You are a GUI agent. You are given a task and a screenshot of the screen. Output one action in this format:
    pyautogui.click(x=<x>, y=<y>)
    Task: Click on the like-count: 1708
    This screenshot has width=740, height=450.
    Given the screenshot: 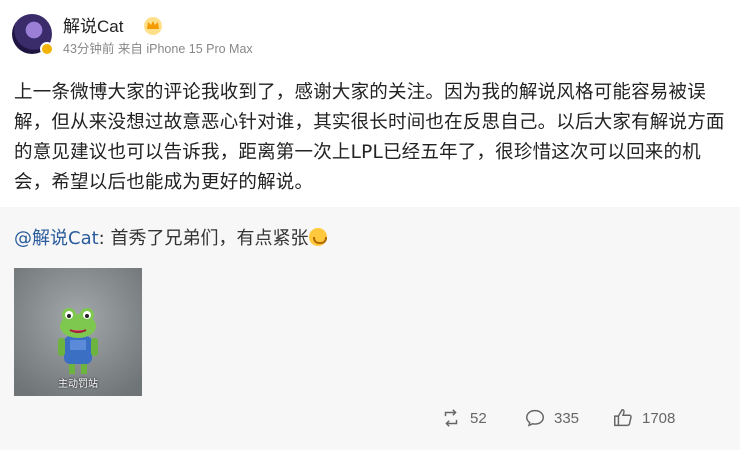 What is the action you would take?
    pyautogui.click(x=659, y=418)
    